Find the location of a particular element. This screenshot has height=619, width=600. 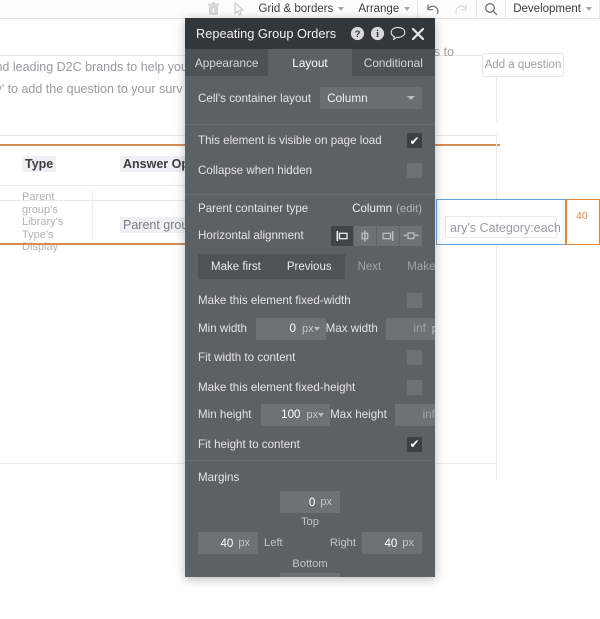

collapse-when-hidden-label: Collapse when hidden is located at coordinates (255, 170).